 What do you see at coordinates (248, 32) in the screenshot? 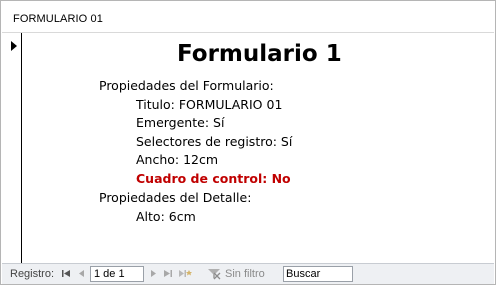
I see `title-divider` at bounding box center [248, 32].